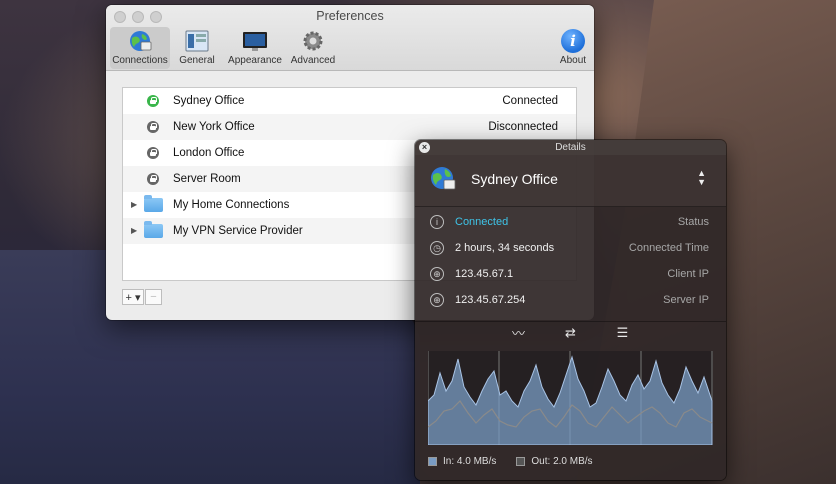 Image resolution: width=836 pixels, height=484 pixels. I want to click on status-value: Connected, so click(482, 222).